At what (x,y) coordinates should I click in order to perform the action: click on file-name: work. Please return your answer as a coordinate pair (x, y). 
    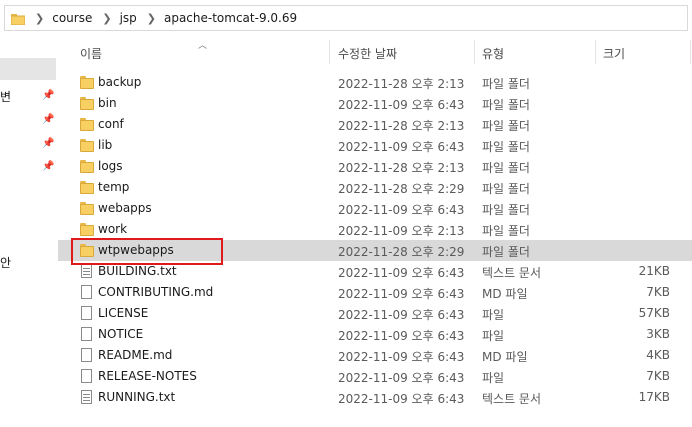
    Looking at the image, I should click on (113, 229).